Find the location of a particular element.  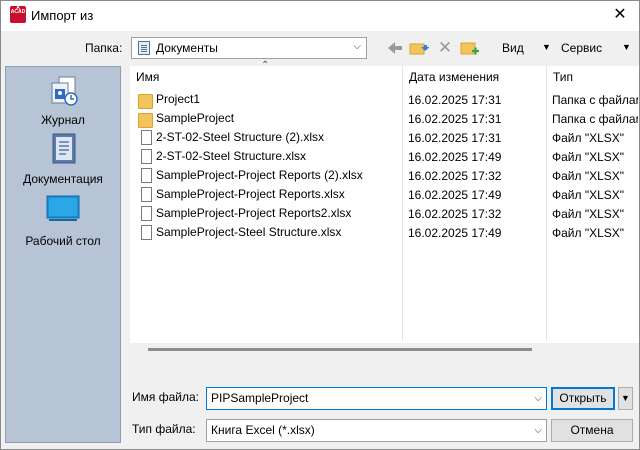

place-history: Журнал is located at coordinates (63, 102).